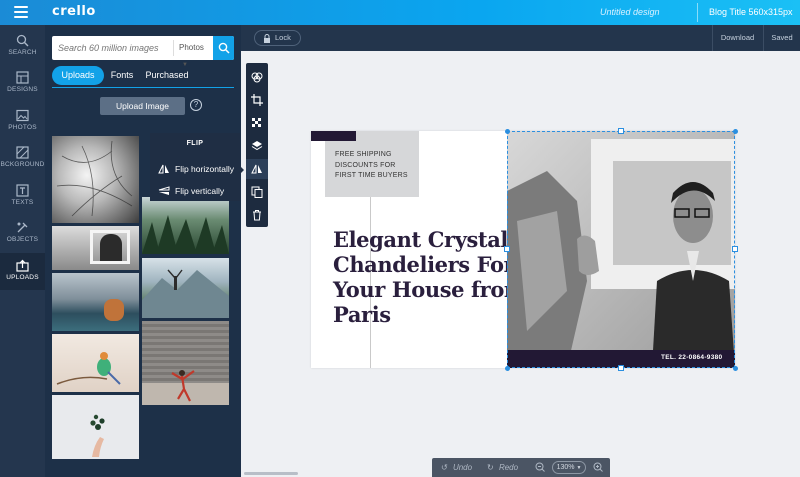  I want to click on search-box: Photos ▼, so click(143, 52).